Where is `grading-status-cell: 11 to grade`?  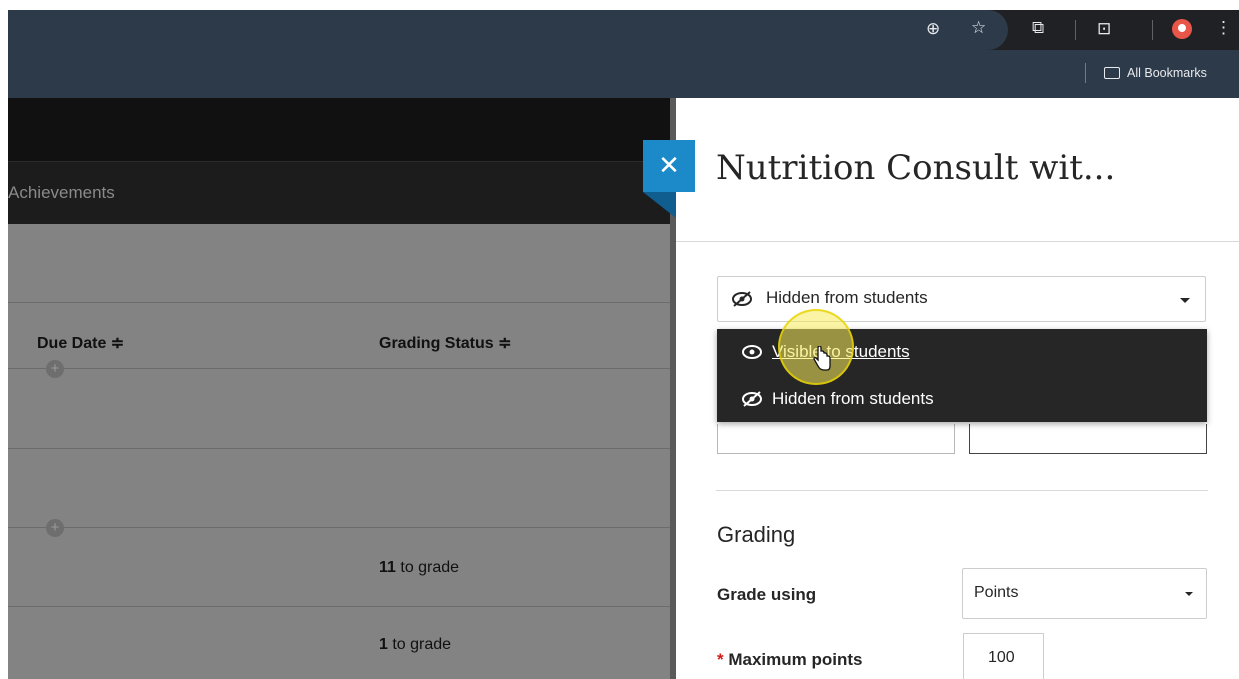
grading-status-cell: 11 to grade is located at coordinates (419, 568).